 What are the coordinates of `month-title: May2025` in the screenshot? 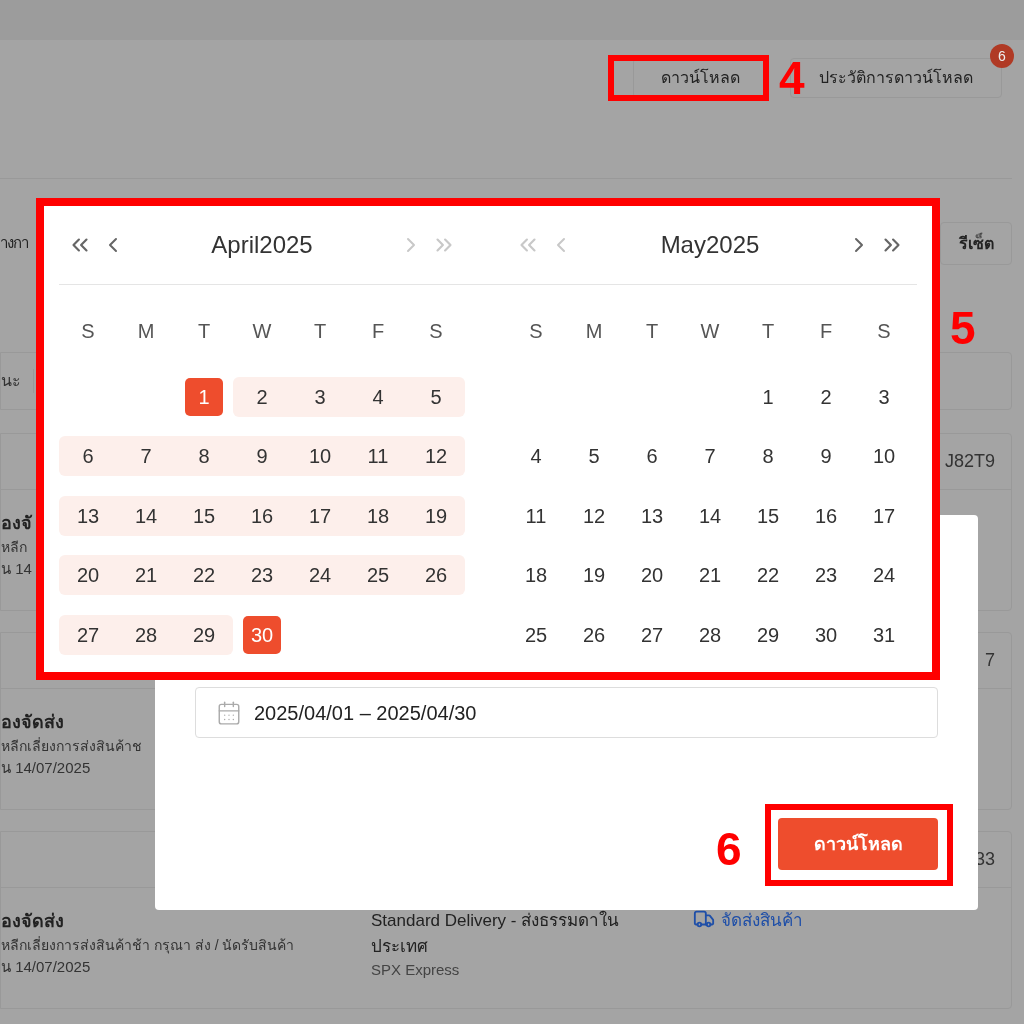 It's located at (710, 245).